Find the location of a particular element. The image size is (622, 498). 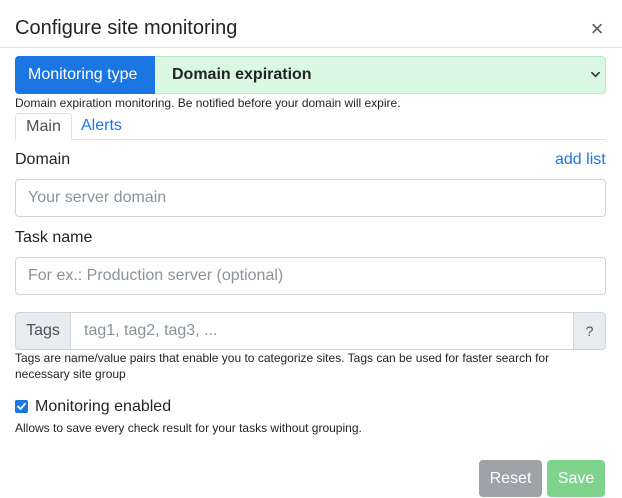

tags-input-group: Tags tag1, tag2, tag3, ... ? is located at coordinates (310, 331).